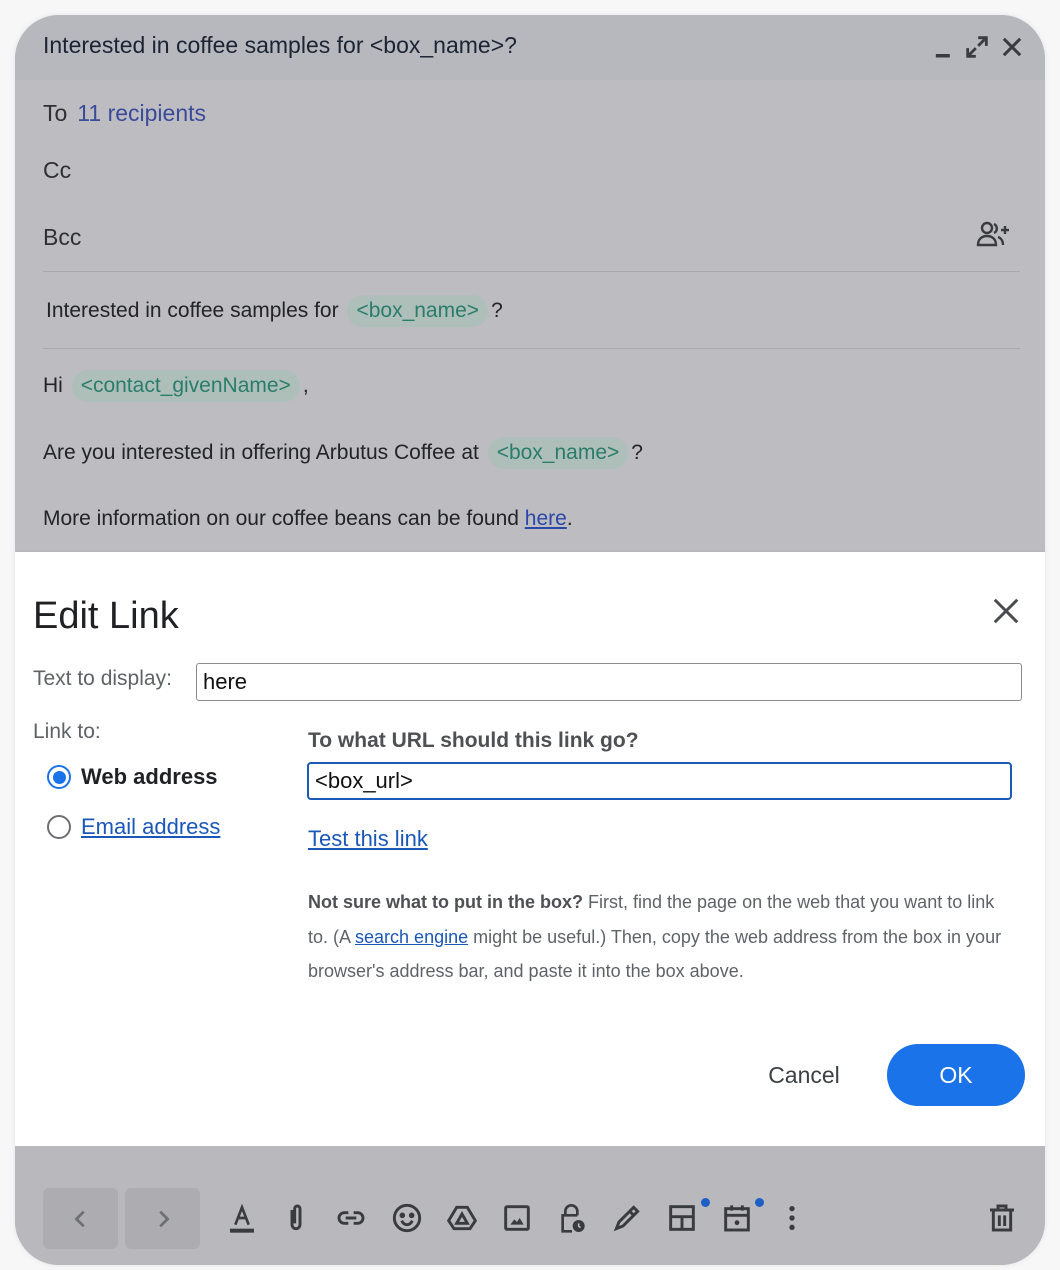  What do you see at coordinates (627, 1218) in the screenshot?
I see `signature-pen-icon` at bounding box center [627, 1218].